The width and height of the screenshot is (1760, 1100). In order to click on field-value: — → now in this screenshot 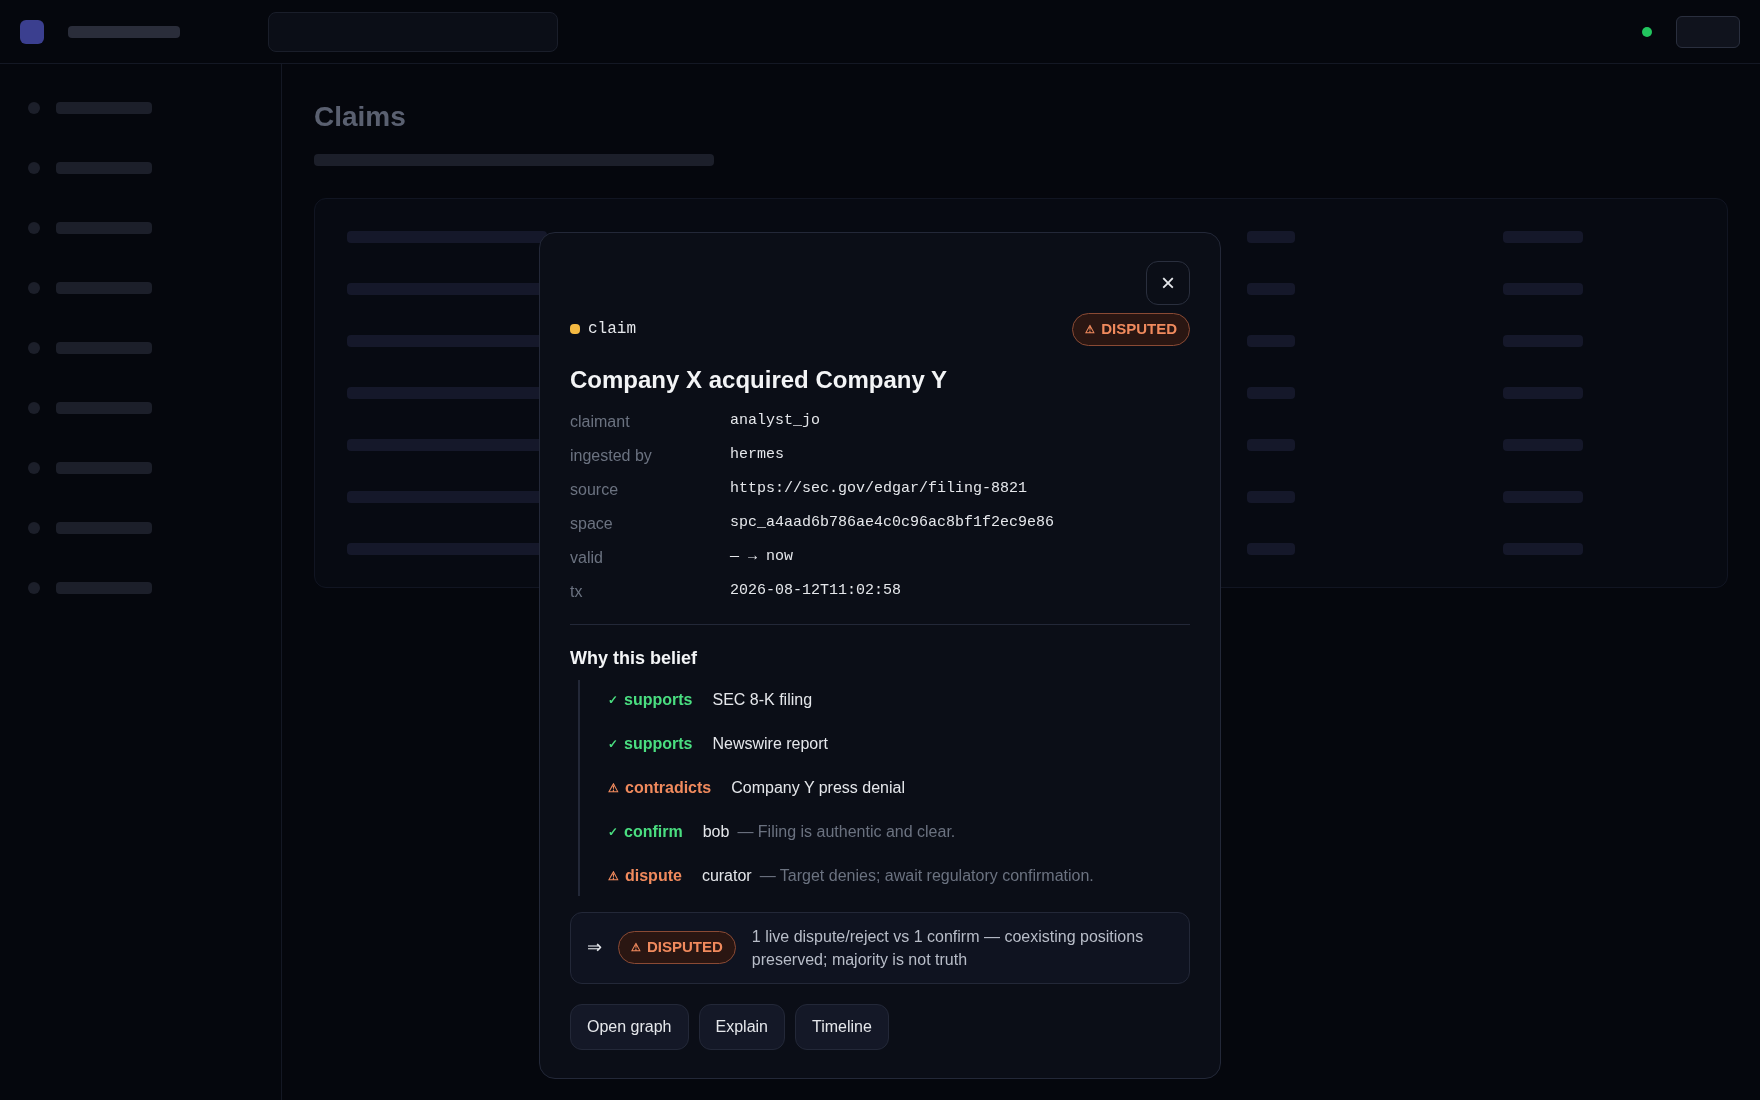, I will do `click(762, 556)`.